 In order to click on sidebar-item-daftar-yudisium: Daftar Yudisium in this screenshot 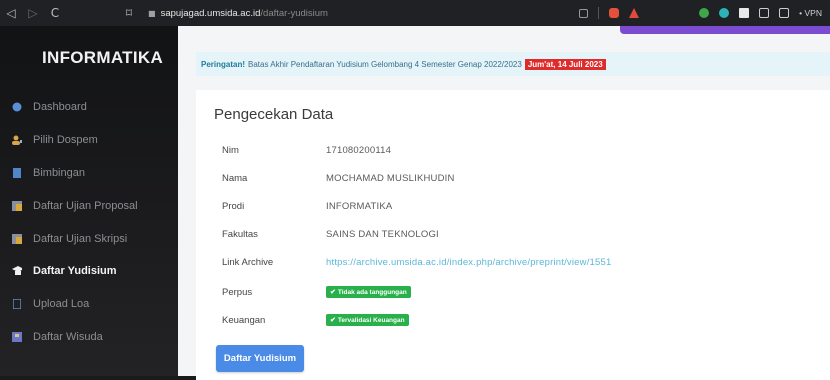, I will do `click(64, 271)`.